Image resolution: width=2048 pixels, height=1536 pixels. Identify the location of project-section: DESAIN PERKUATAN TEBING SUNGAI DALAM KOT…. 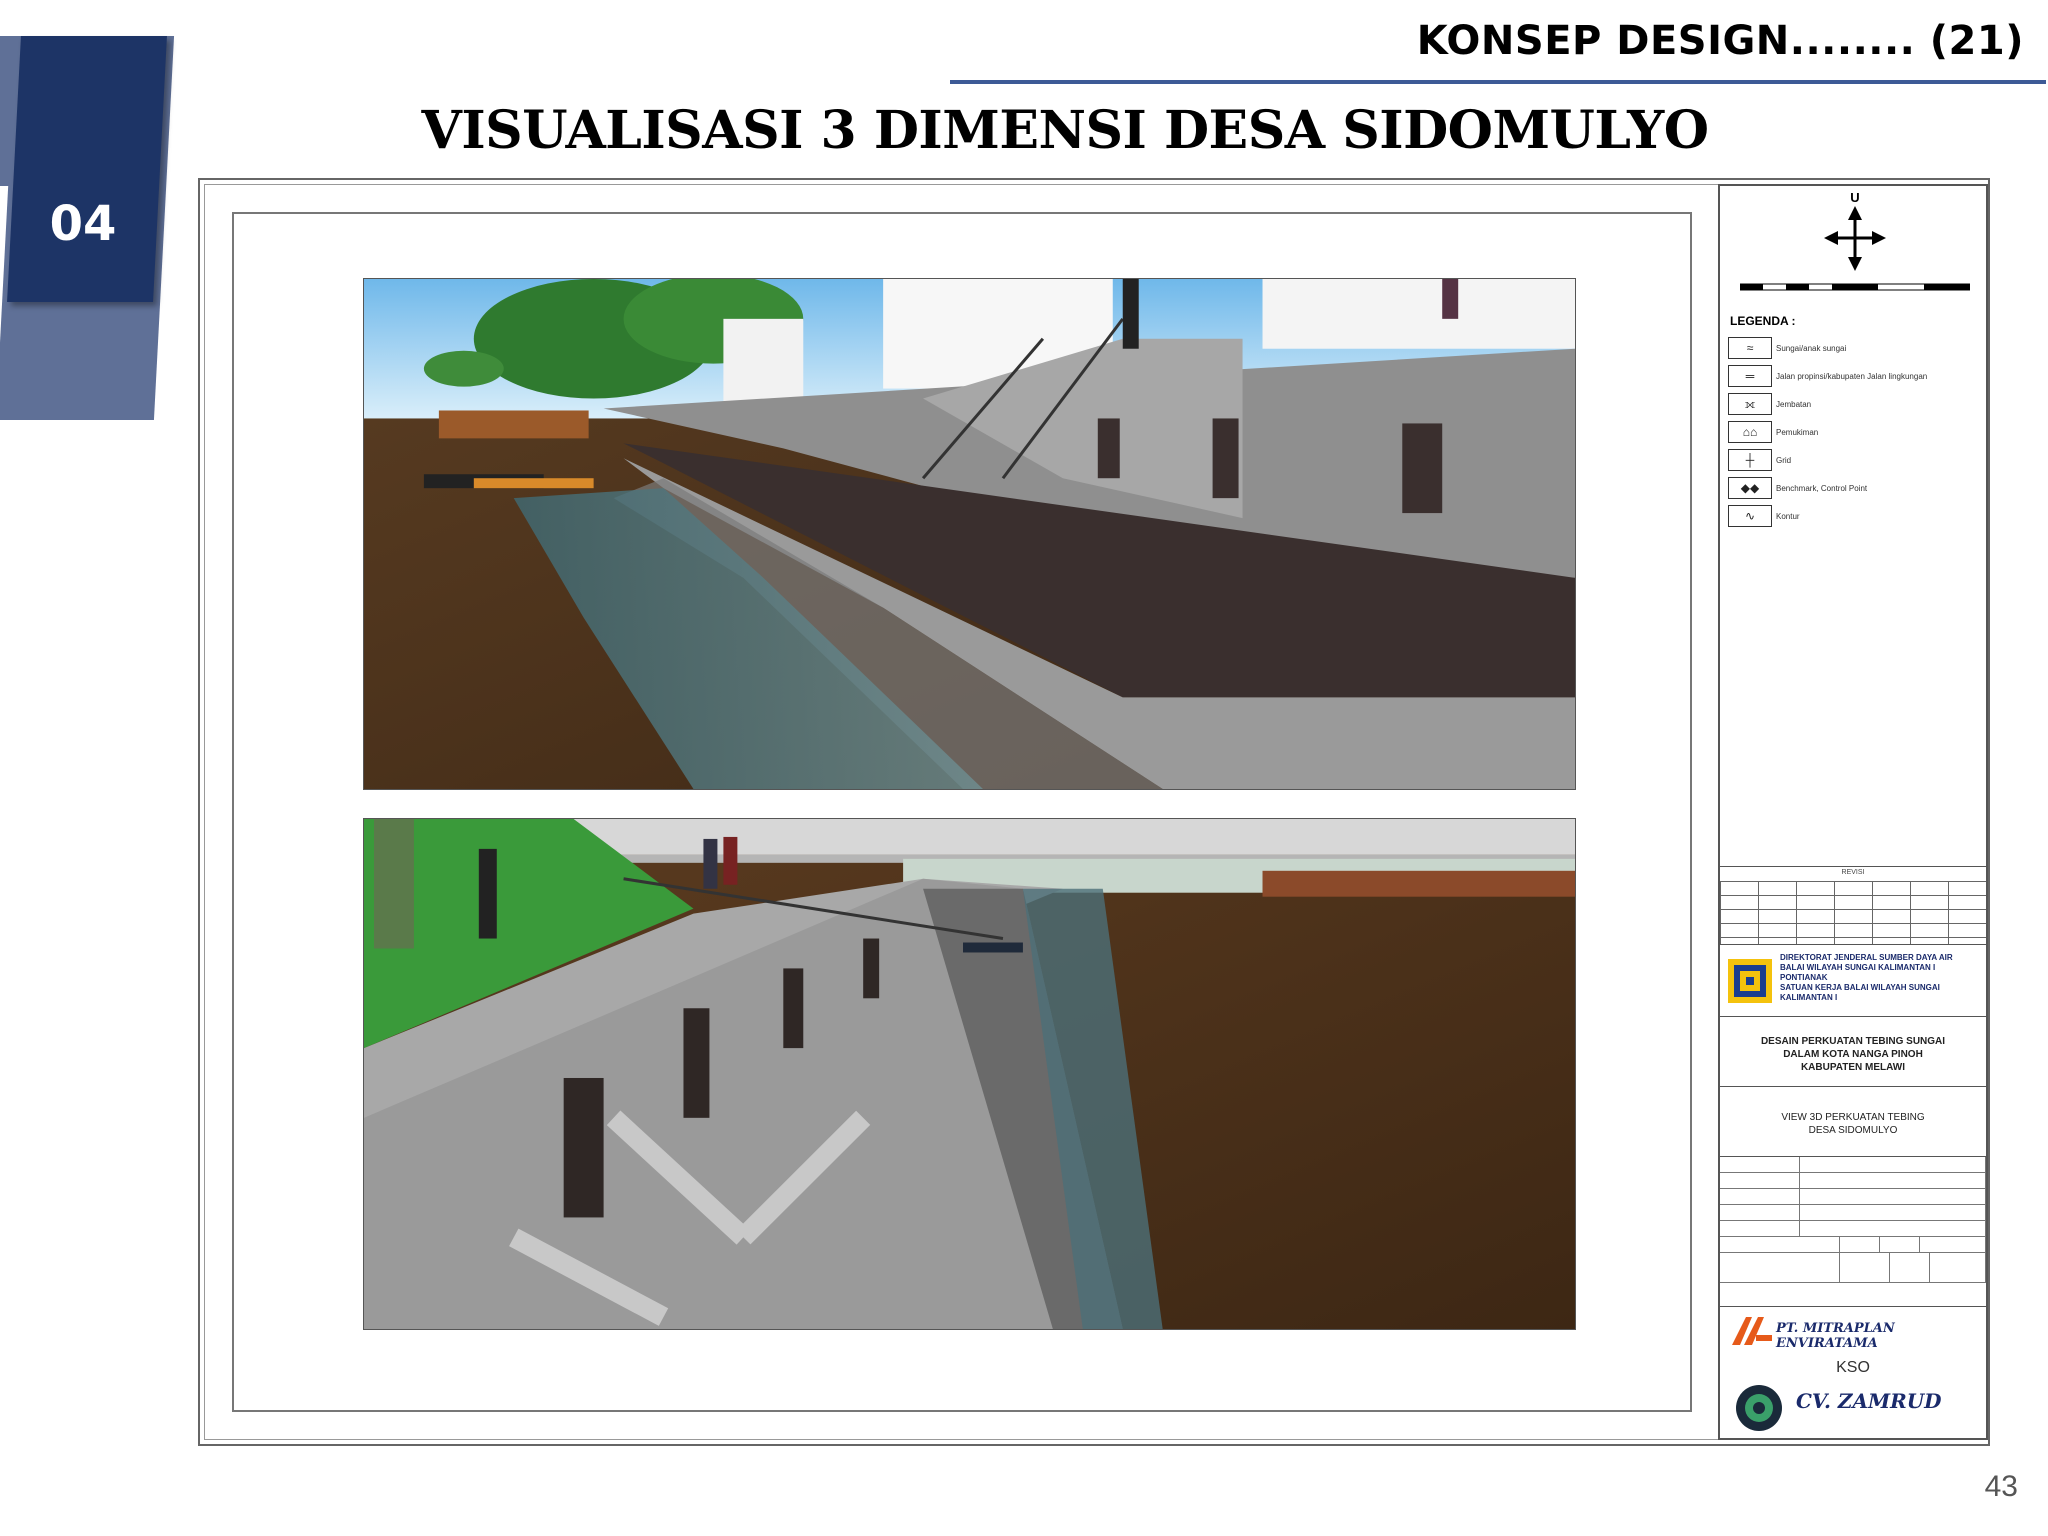
(1853, 1051).